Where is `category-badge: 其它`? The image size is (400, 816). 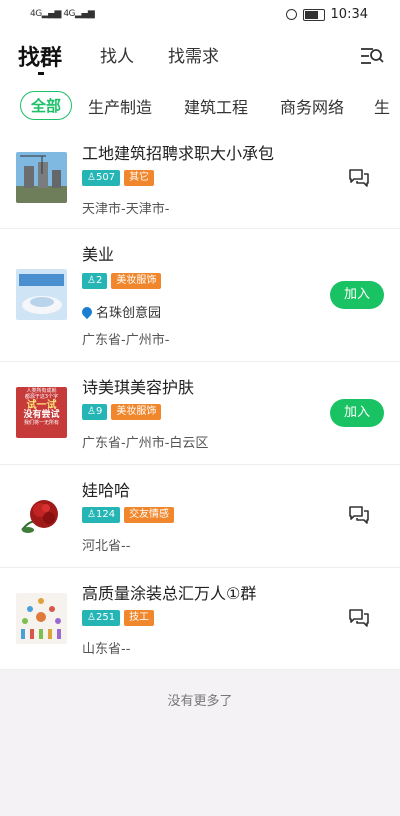 category-badge: 其它 is located at coordinates (139, 178).